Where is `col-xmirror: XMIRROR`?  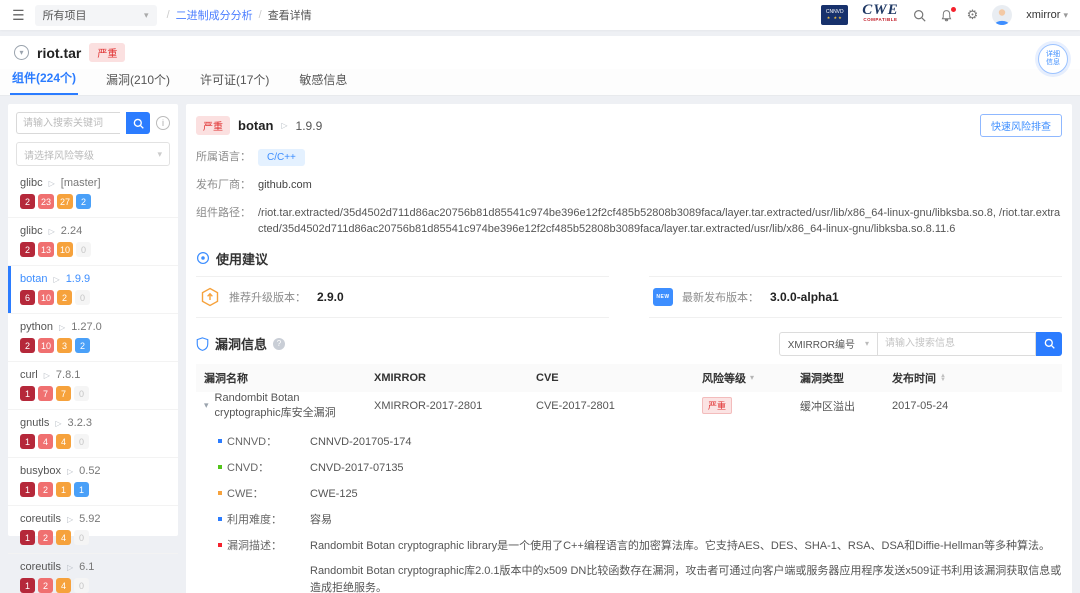
col-xmirror: XMIRROR is located at coordinates (400, 377).